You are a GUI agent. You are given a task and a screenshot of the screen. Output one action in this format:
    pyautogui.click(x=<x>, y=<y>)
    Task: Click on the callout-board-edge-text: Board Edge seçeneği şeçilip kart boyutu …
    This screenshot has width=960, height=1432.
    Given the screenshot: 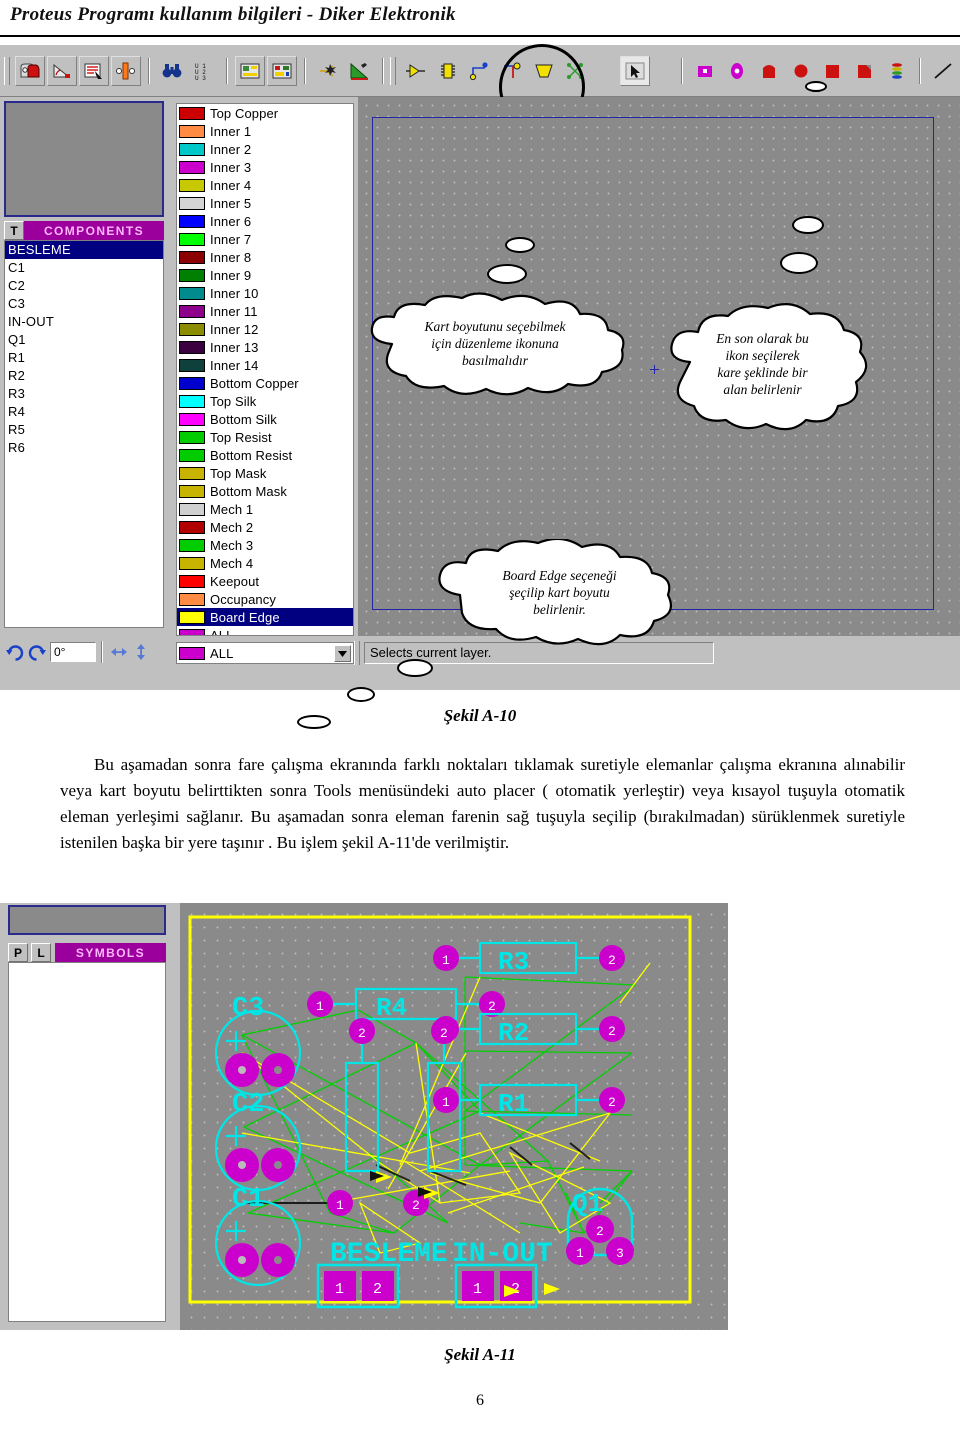 What is the action you would take?
    pyautogui.click(x=559, y=592)
    